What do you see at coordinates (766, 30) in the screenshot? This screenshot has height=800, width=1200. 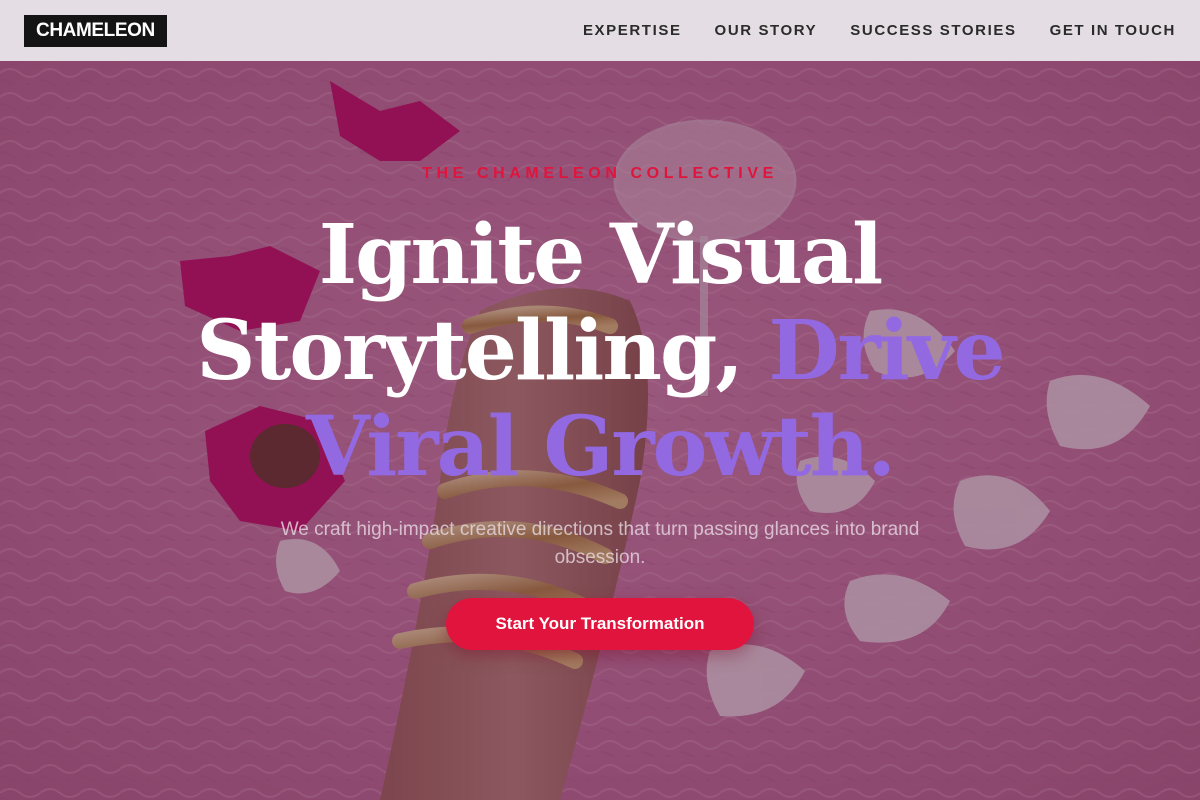 I see `nav-item-our-story: OUR STORY` at bounding box center [766, 30].